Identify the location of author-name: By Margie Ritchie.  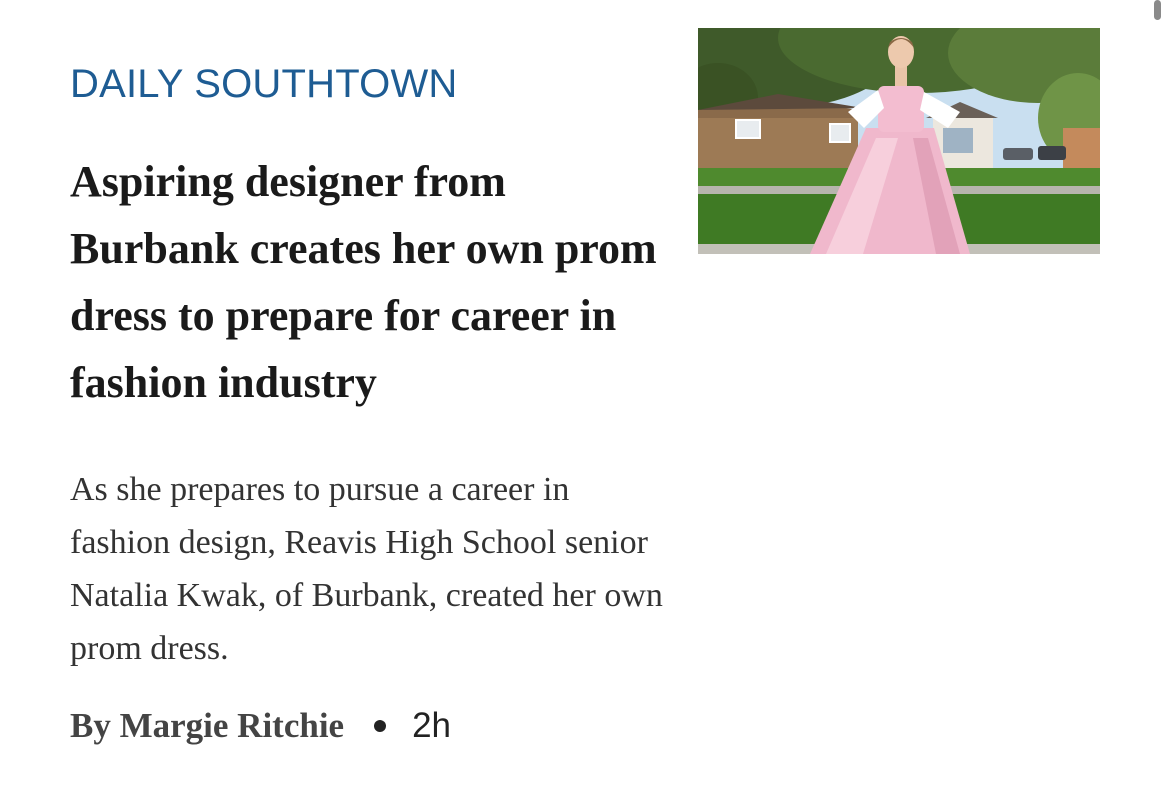
(207, 725).